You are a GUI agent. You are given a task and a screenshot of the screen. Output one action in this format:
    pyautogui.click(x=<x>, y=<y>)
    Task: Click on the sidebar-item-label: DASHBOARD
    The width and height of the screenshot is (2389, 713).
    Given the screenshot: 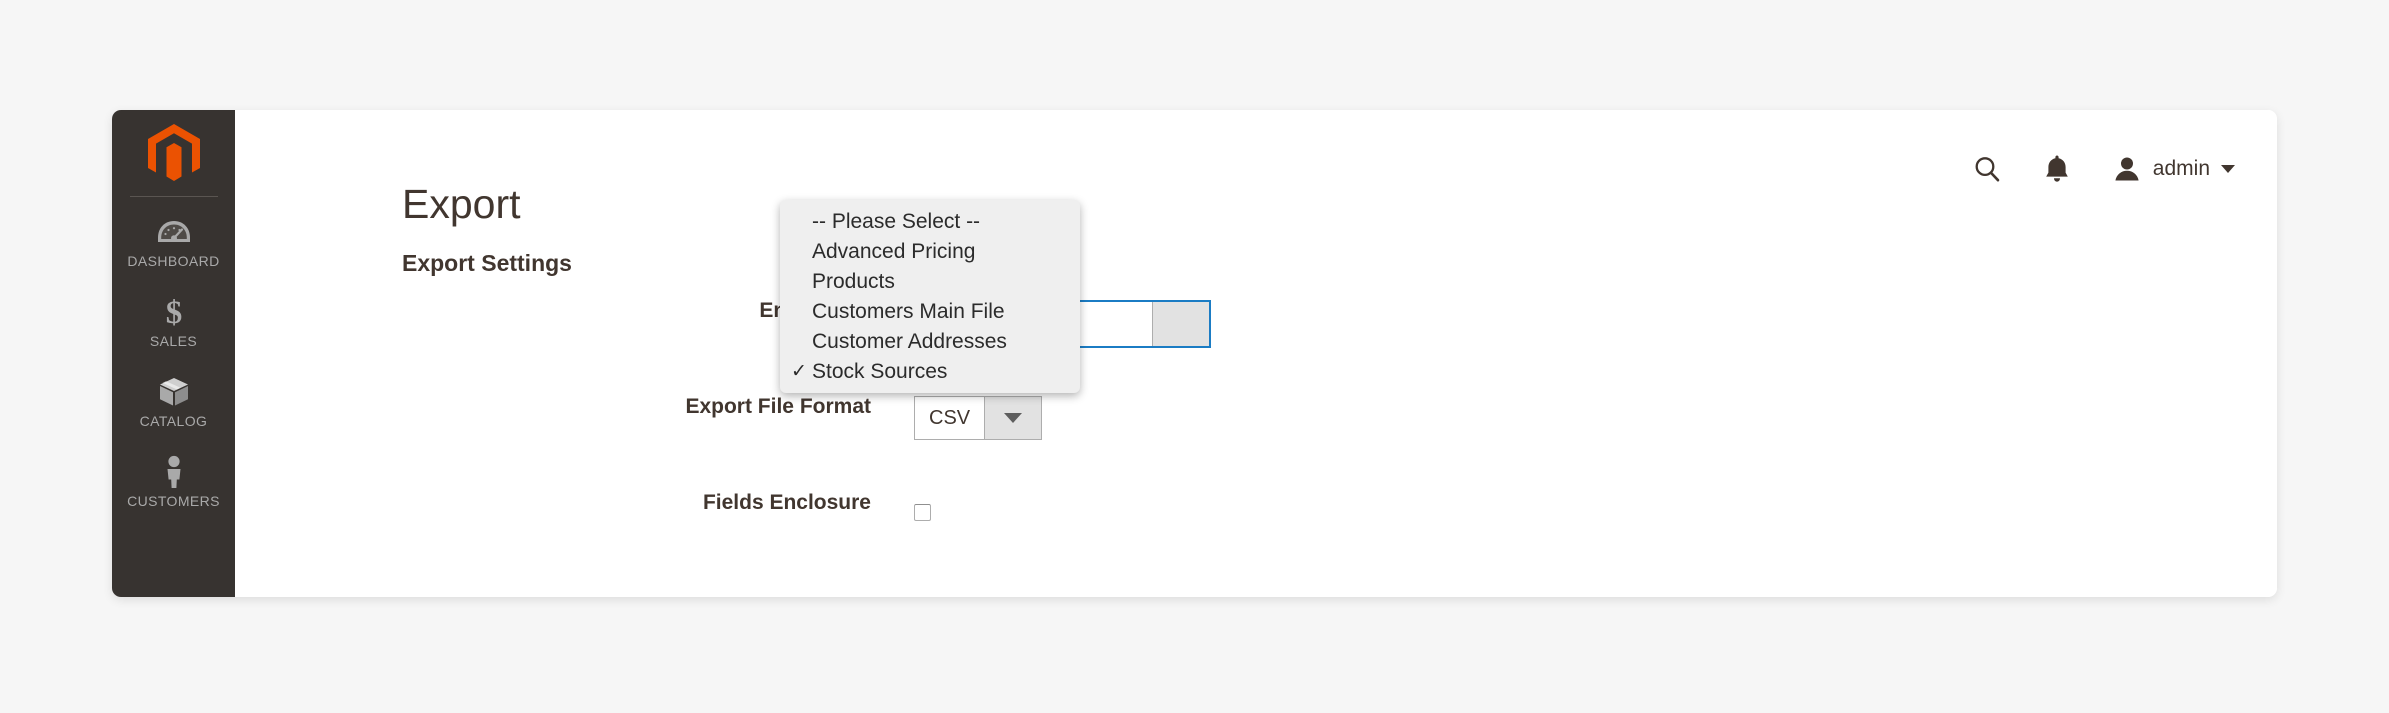 What is the action you would take?
    pyautogui.click(x=173, y=261)
    